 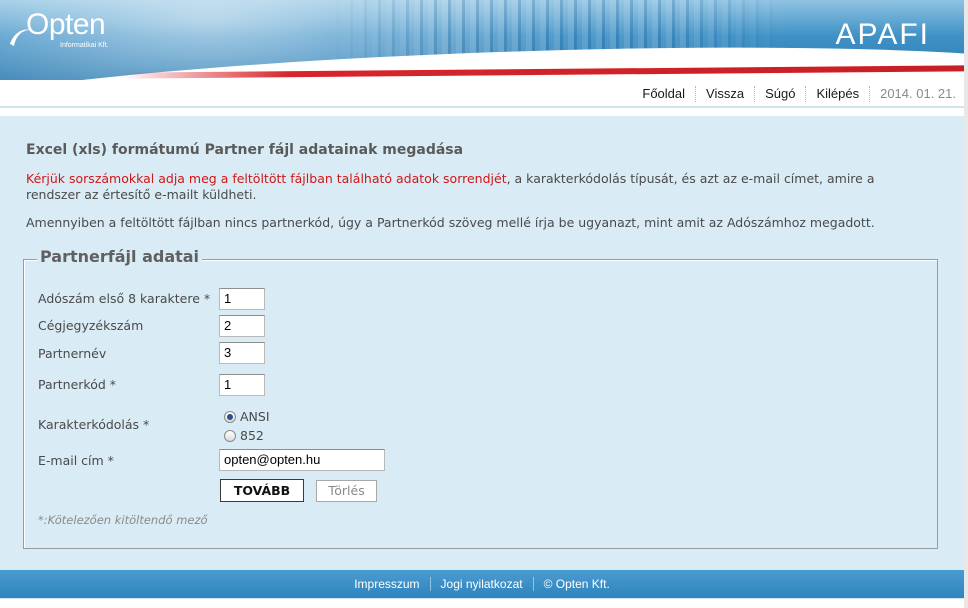 What do you see at coordinates (482, 40) in the screenshot?
I see `header-banner: Opten Informatikai Kft. APAFI` at bounding box center [482, 40].